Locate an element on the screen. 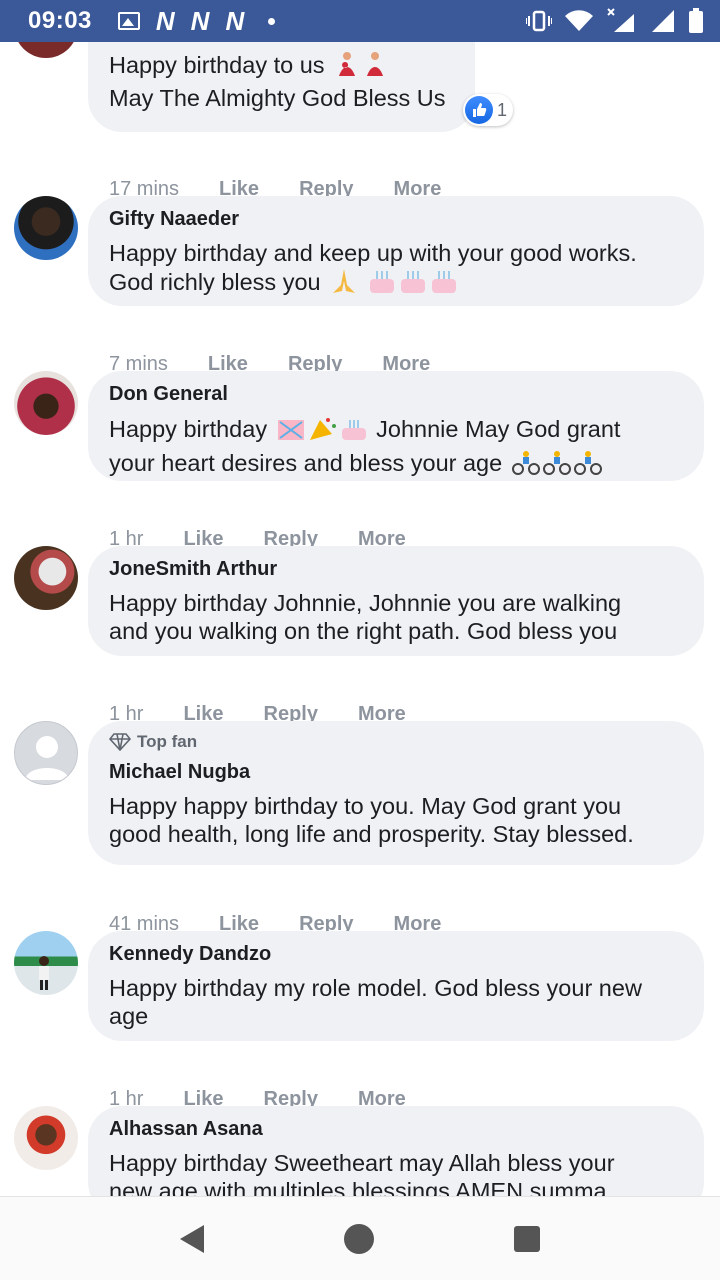 Image resolution: width=720 pixels, height=1280 pixels. default-avatar is located at coordinates (46, 753).